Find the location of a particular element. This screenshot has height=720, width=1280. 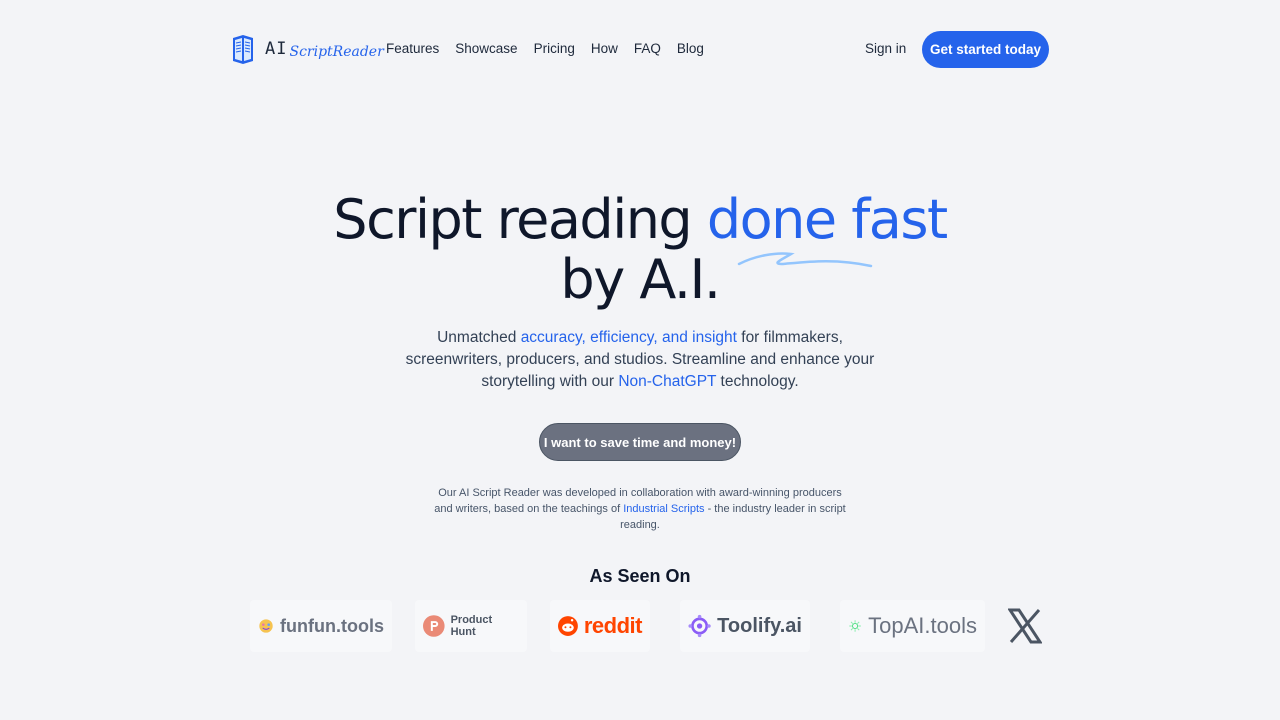

hero-sub-part3: technology. is located at coordinates (757, 381).